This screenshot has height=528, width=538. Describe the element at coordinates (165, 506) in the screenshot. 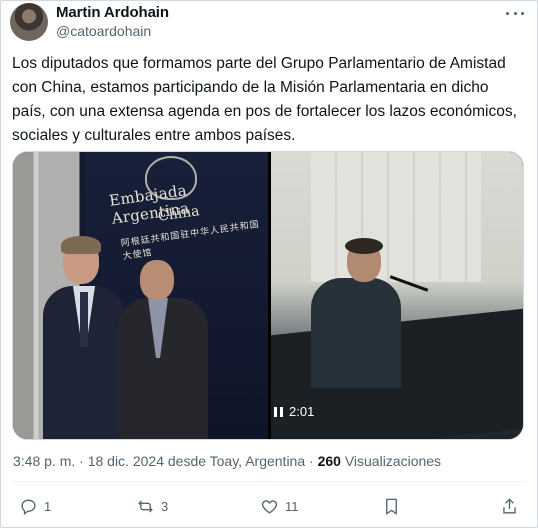

I see `repost-count: 3` at that location.